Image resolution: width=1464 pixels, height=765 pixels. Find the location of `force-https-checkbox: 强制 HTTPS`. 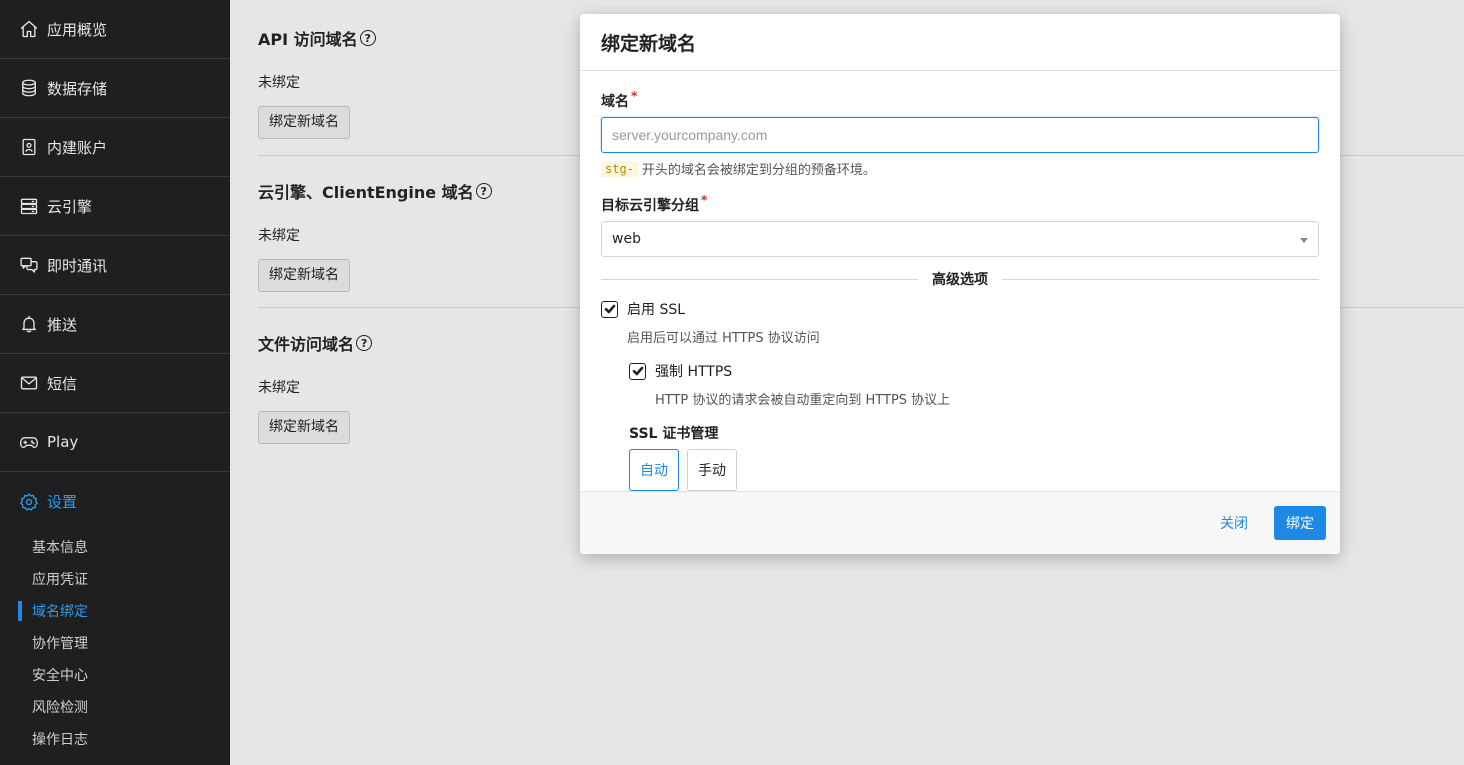

force-https-checkbox: 强制 HTTPS is located at coordinates (974, 371).